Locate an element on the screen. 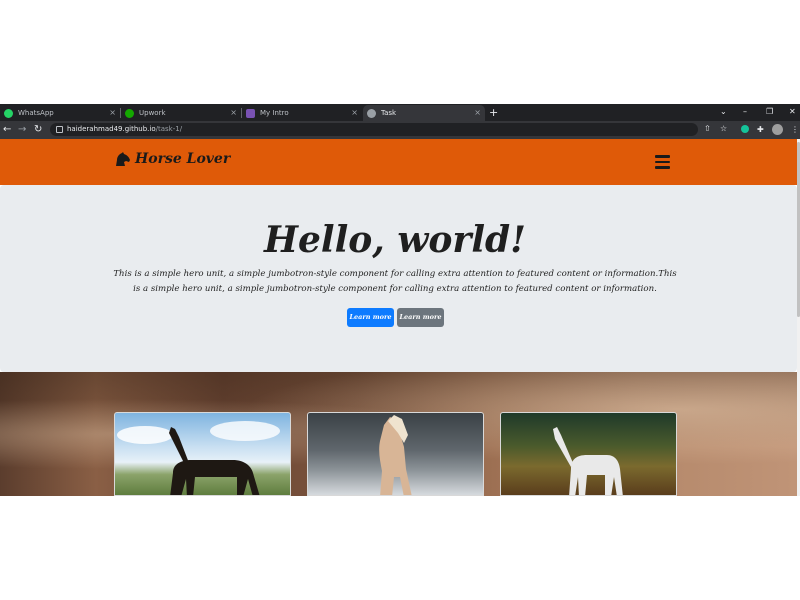 The width and height of the screenshot is (800, 600). bootstrap-icon is located at coordinates (250, 113).